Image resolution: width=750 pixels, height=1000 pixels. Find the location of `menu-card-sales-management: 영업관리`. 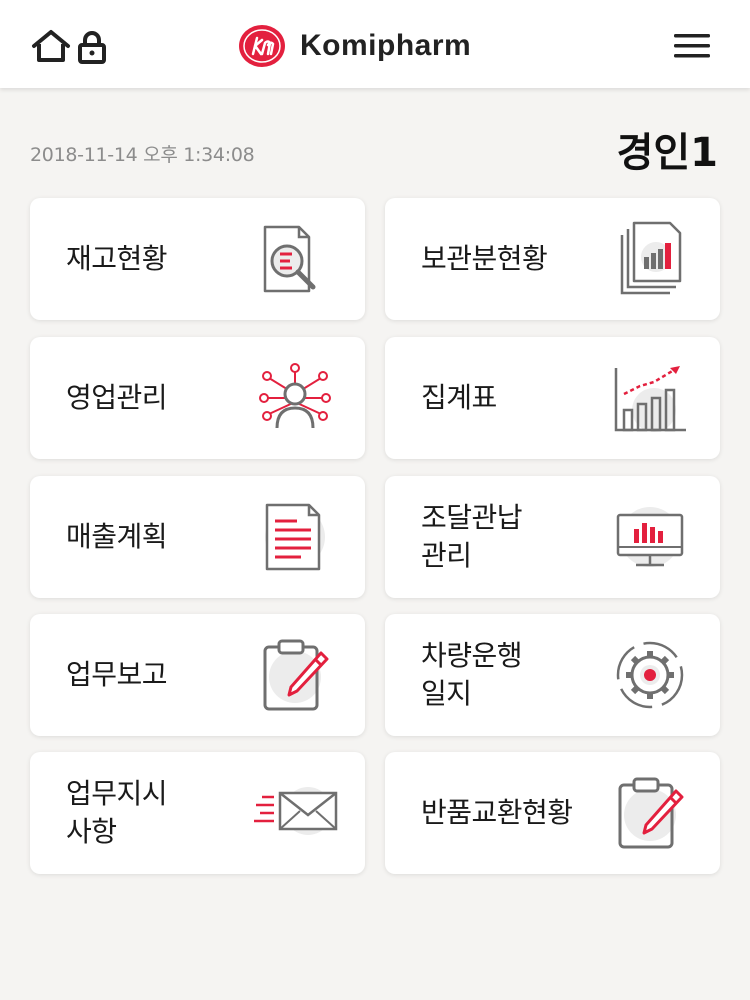

menu-card-sales-management: 영업관리 is located at coordinates (197, 398).